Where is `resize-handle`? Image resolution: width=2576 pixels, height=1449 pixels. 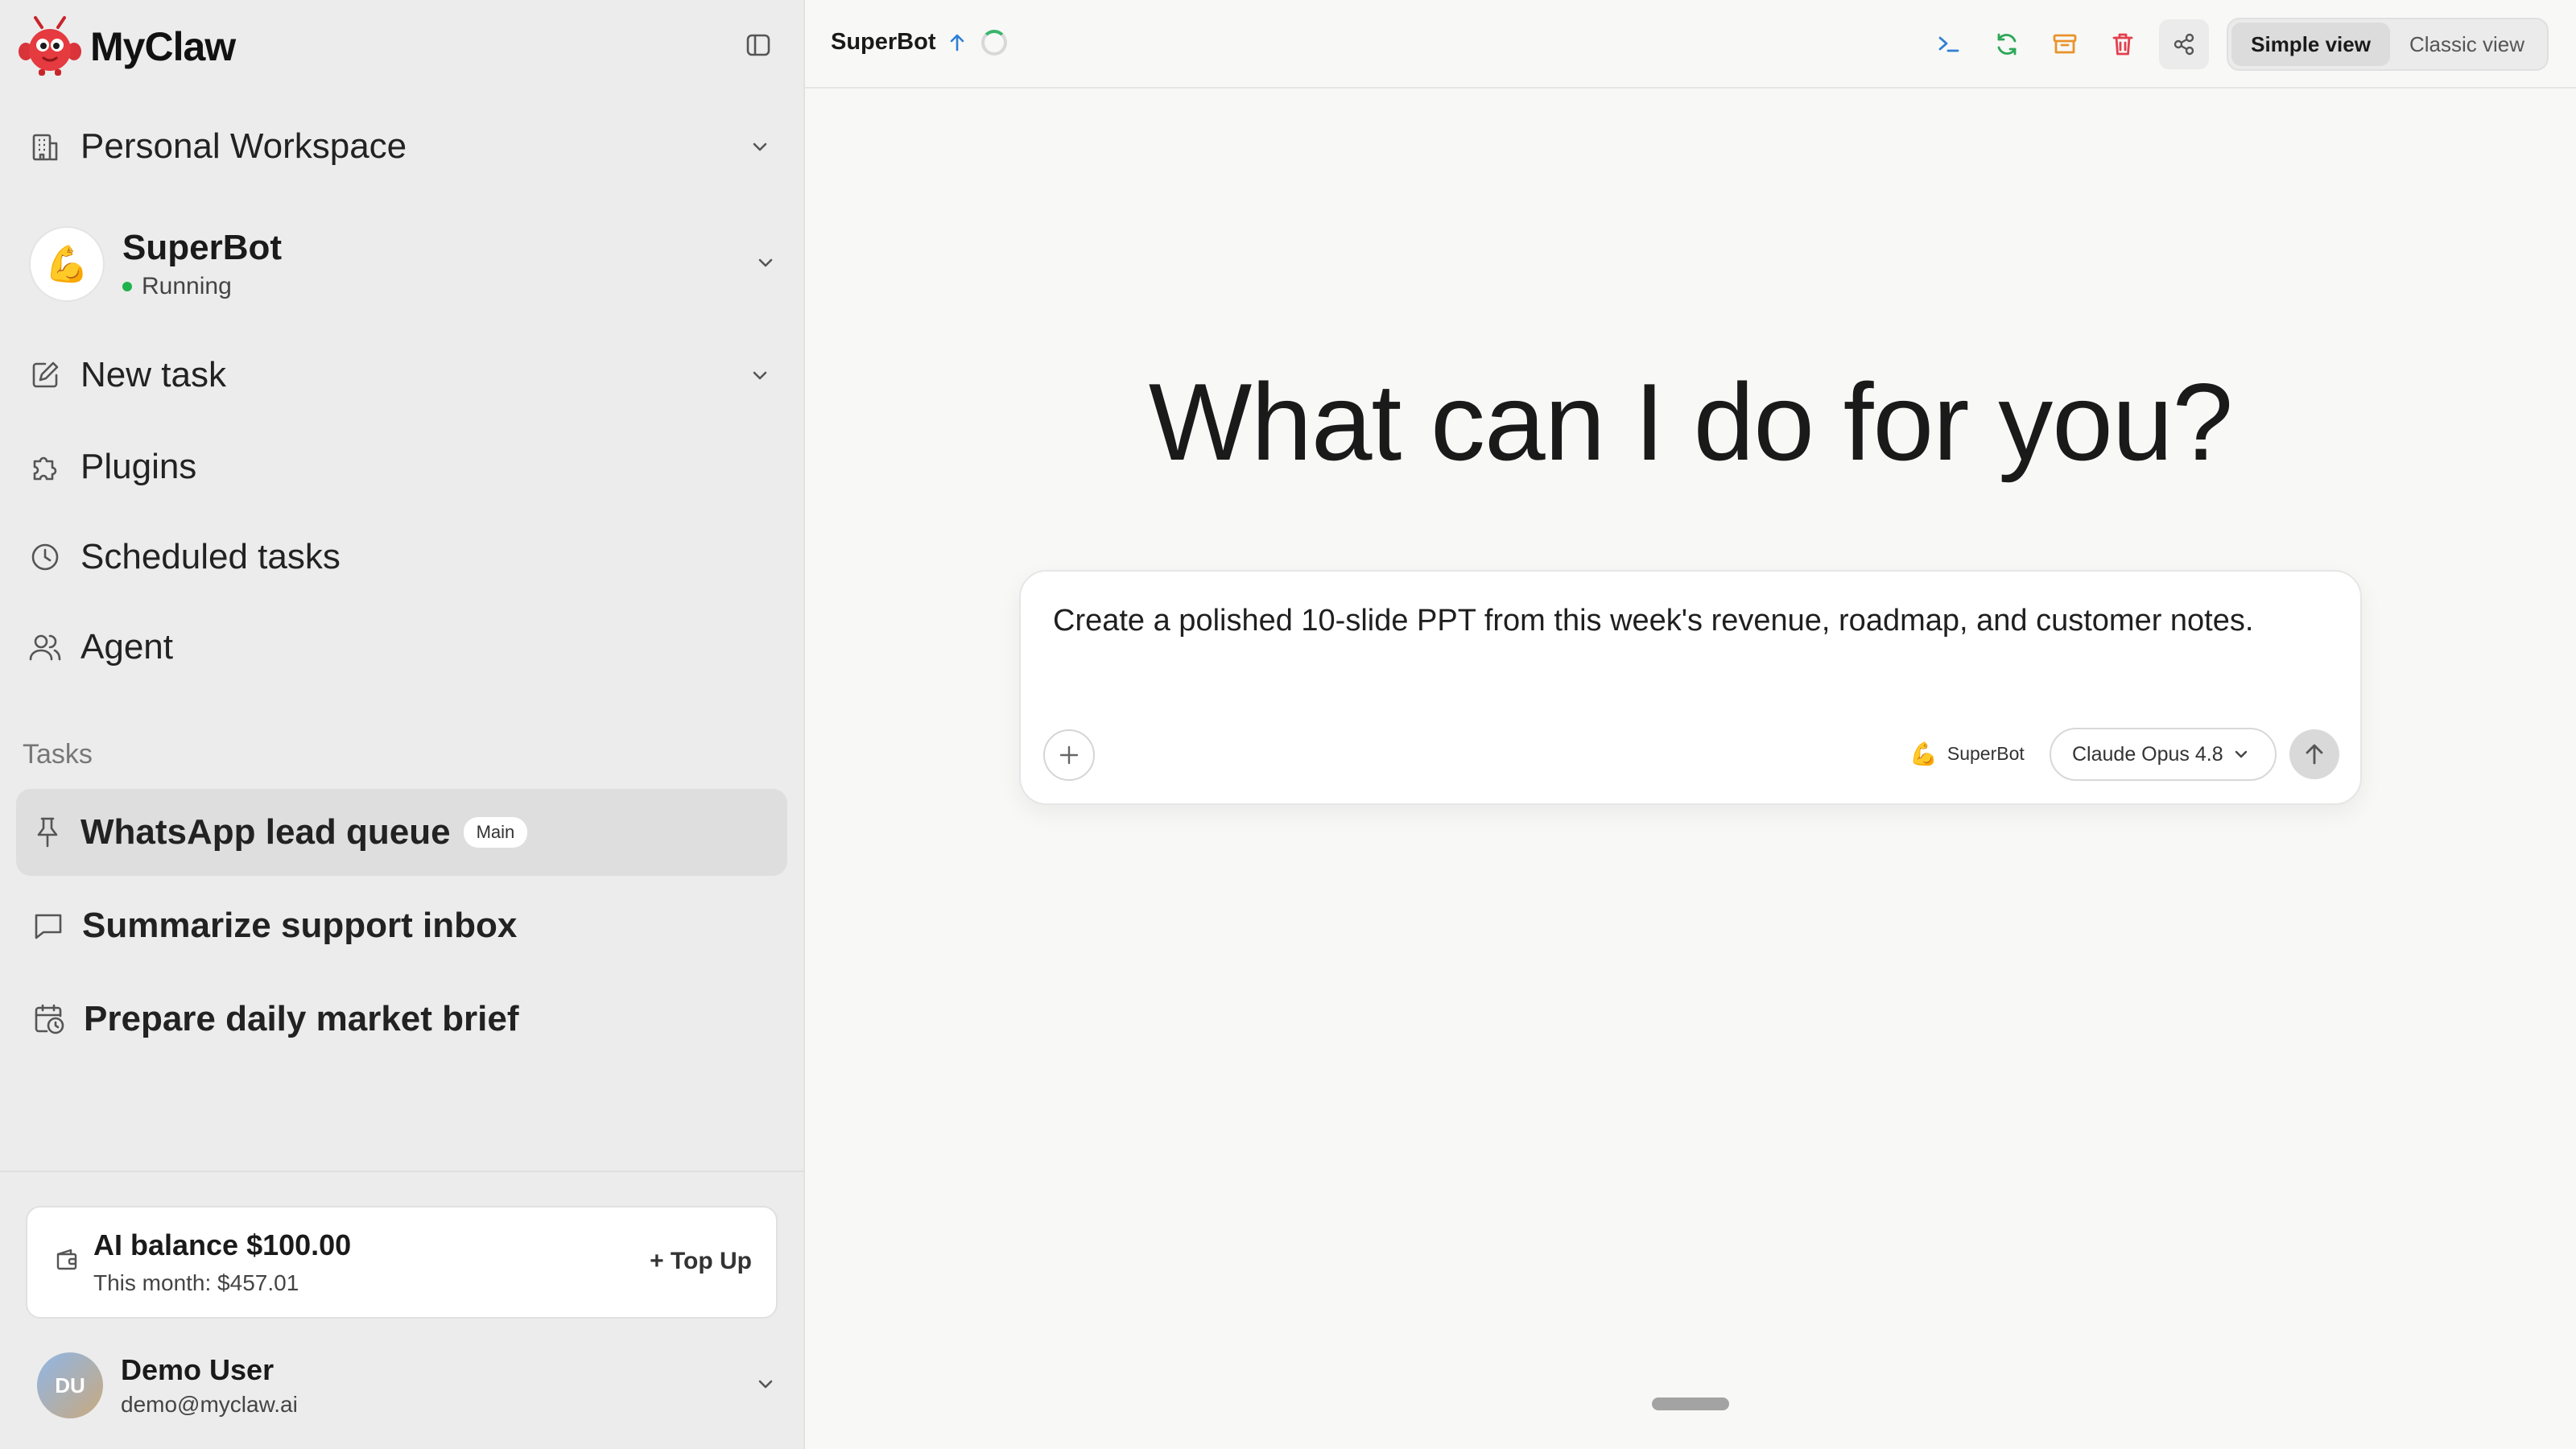
resize-handle is located at coordinates (1690, 1403).